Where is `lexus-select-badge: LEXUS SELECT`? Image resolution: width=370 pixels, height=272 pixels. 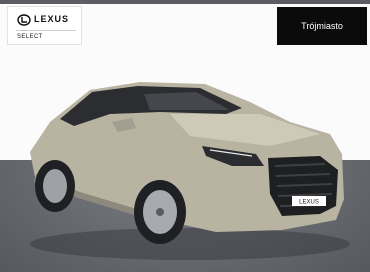
lexus-select-badge: LEXUS SELECT is located at coordinates (44, 25).